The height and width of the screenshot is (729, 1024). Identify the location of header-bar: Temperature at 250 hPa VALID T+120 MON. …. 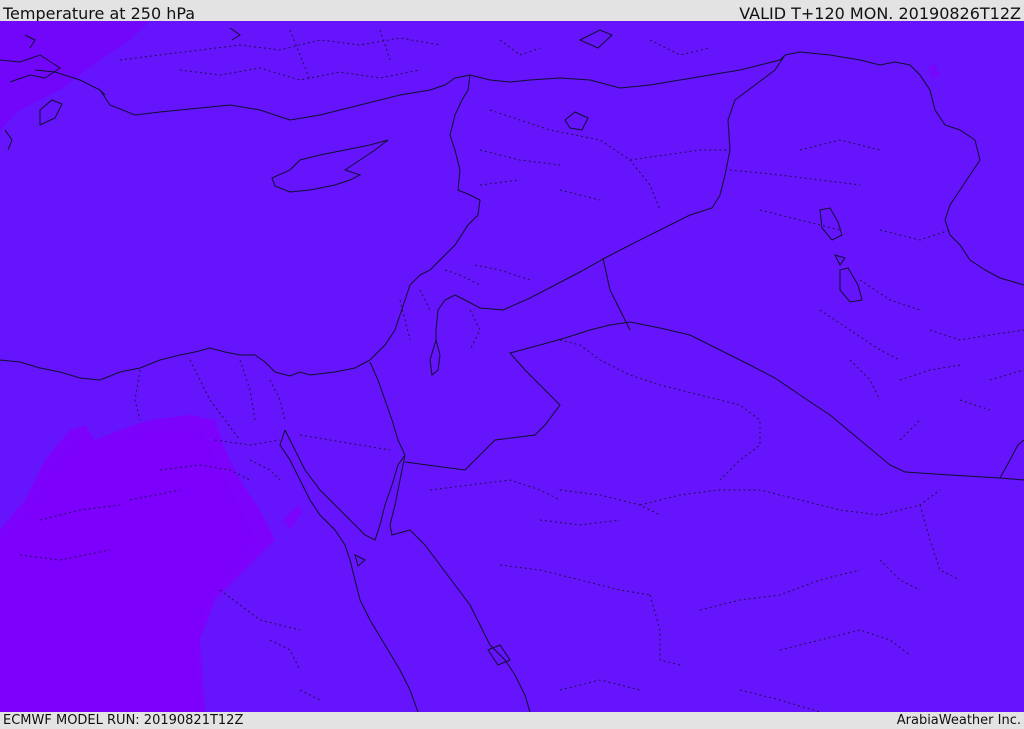
(512, 11).